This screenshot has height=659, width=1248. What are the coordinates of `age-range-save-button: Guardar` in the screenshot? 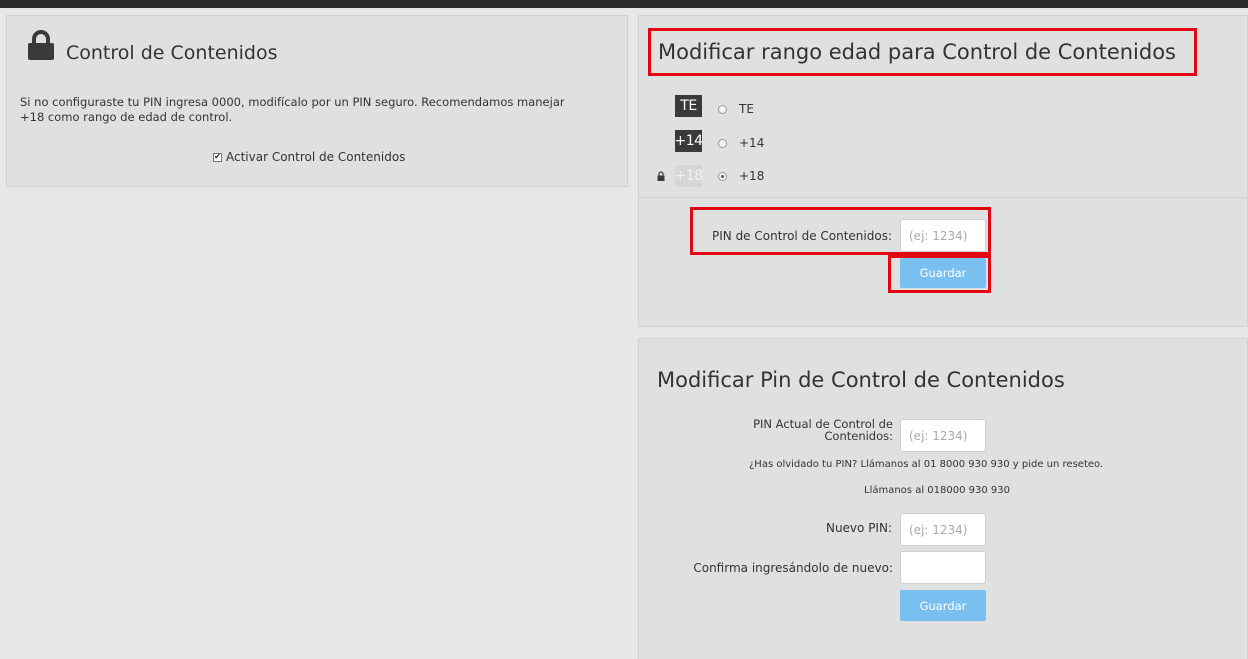 It's located at (943, 273).